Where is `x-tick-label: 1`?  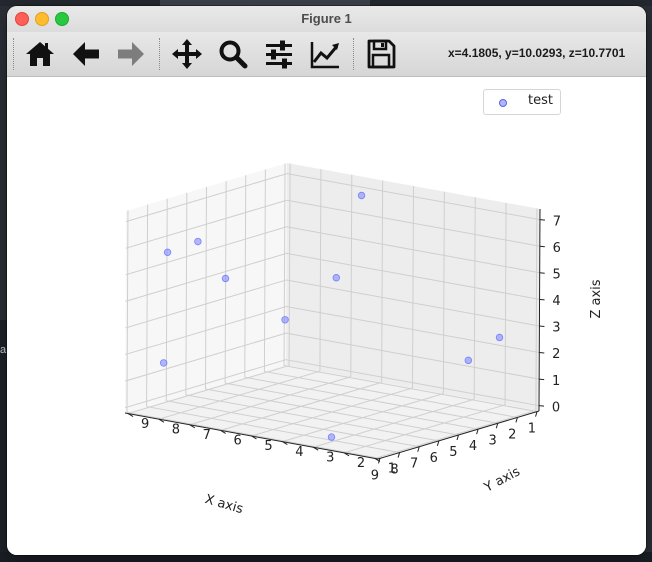
x-tick-label: 1 is located at coordinates (532, 429).